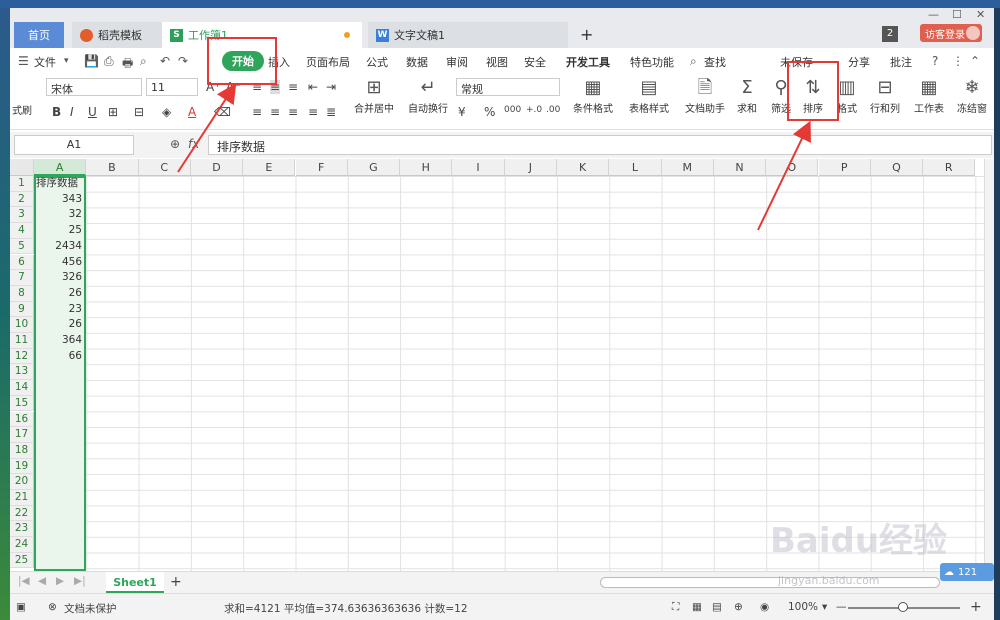  I want to click on bold-icon: B, so click(56, 112).